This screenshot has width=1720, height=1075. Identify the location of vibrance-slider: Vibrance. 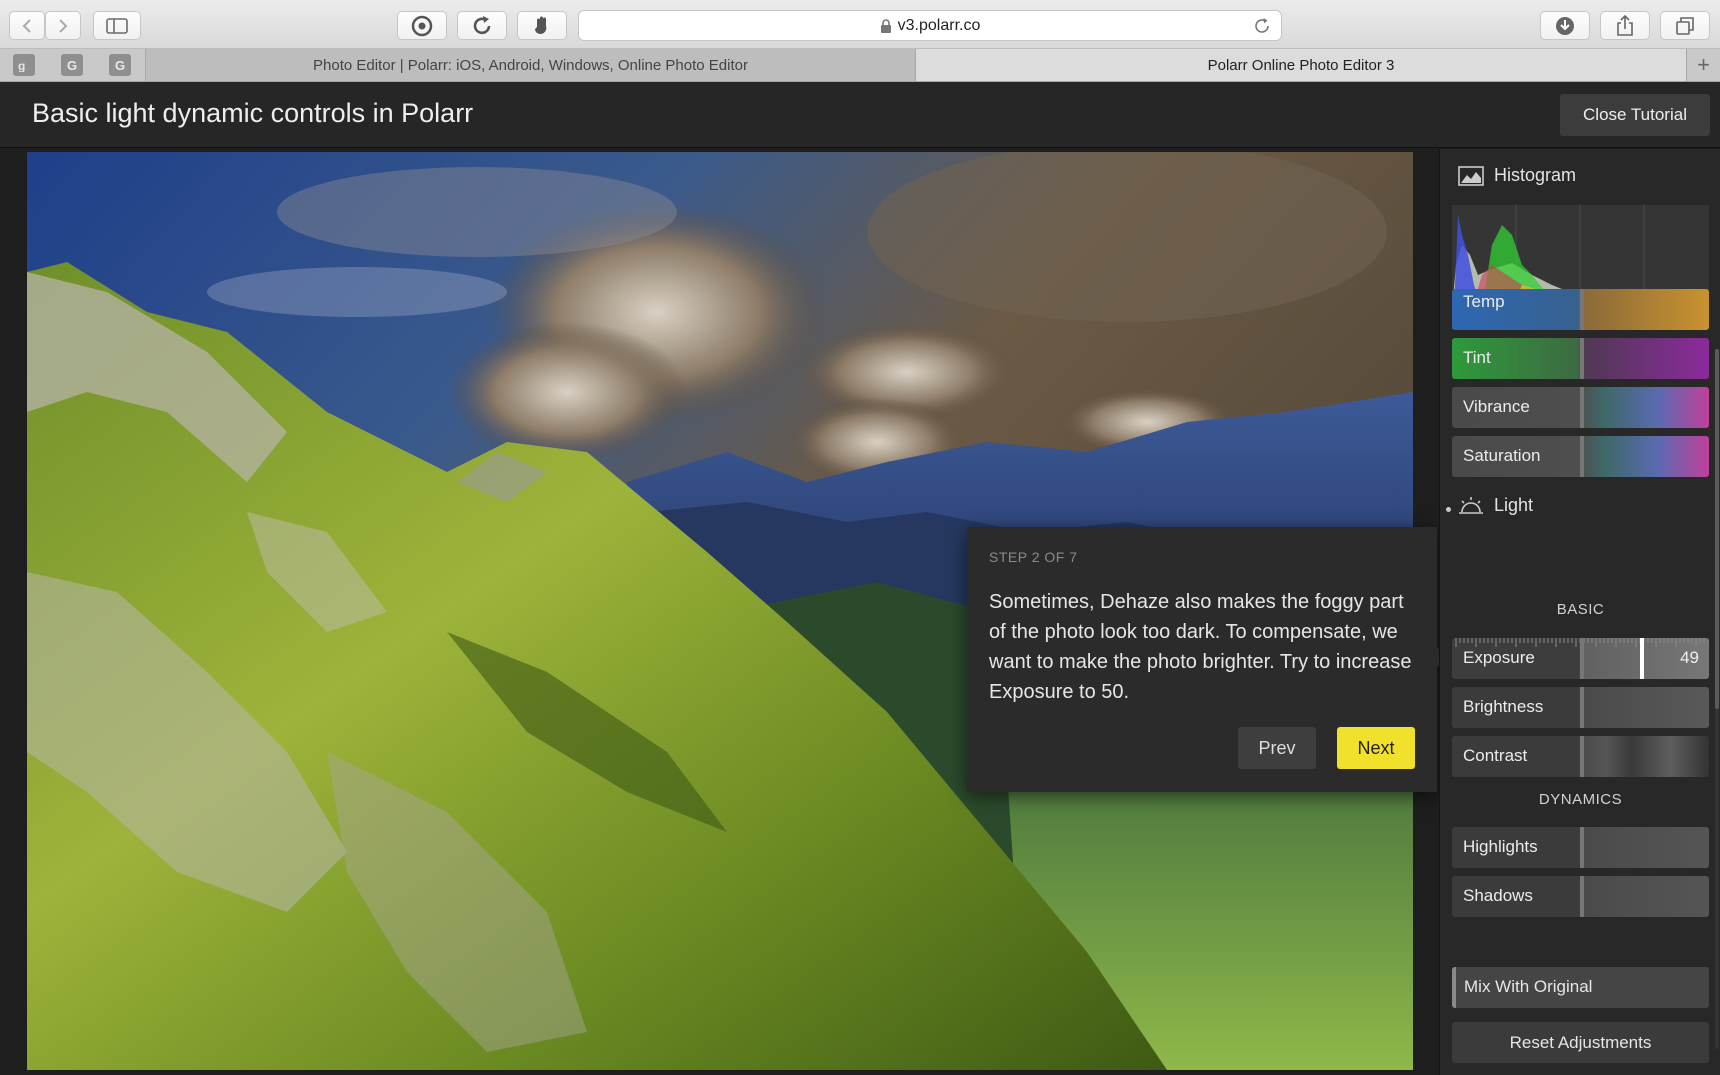
(1580, 407).